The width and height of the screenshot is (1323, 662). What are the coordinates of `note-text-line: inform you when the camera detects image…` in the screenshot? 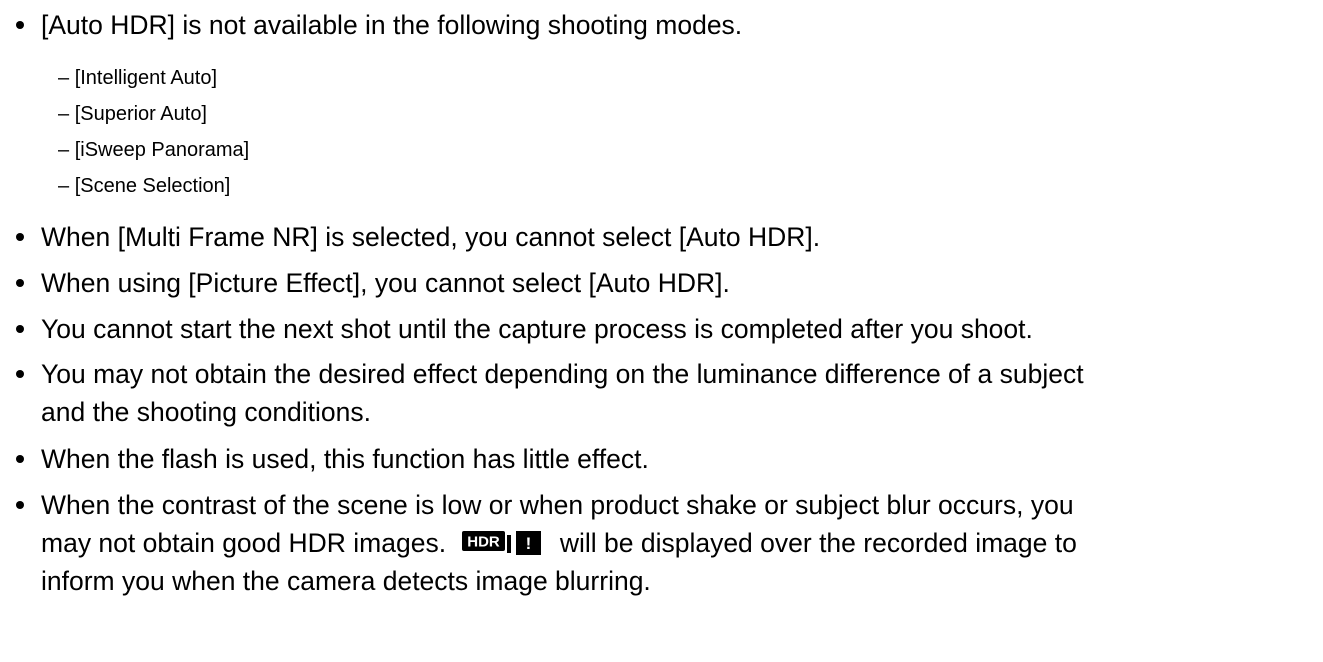 It's located at (346, 581).